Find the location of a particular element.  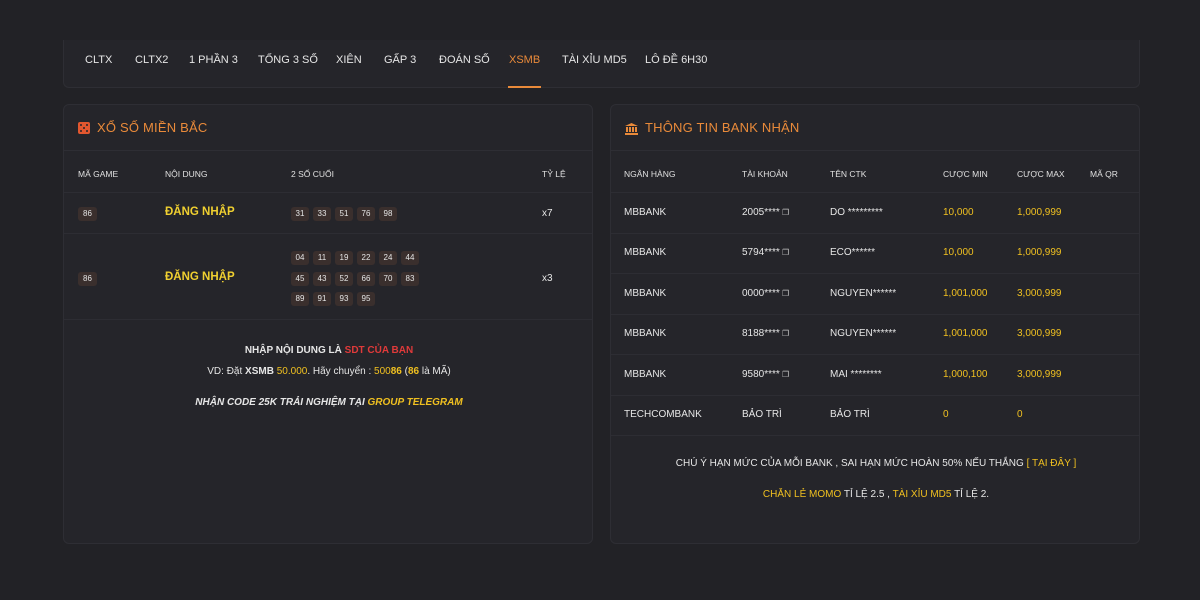

number-chip: 70 is located at coordinates (388, 279).